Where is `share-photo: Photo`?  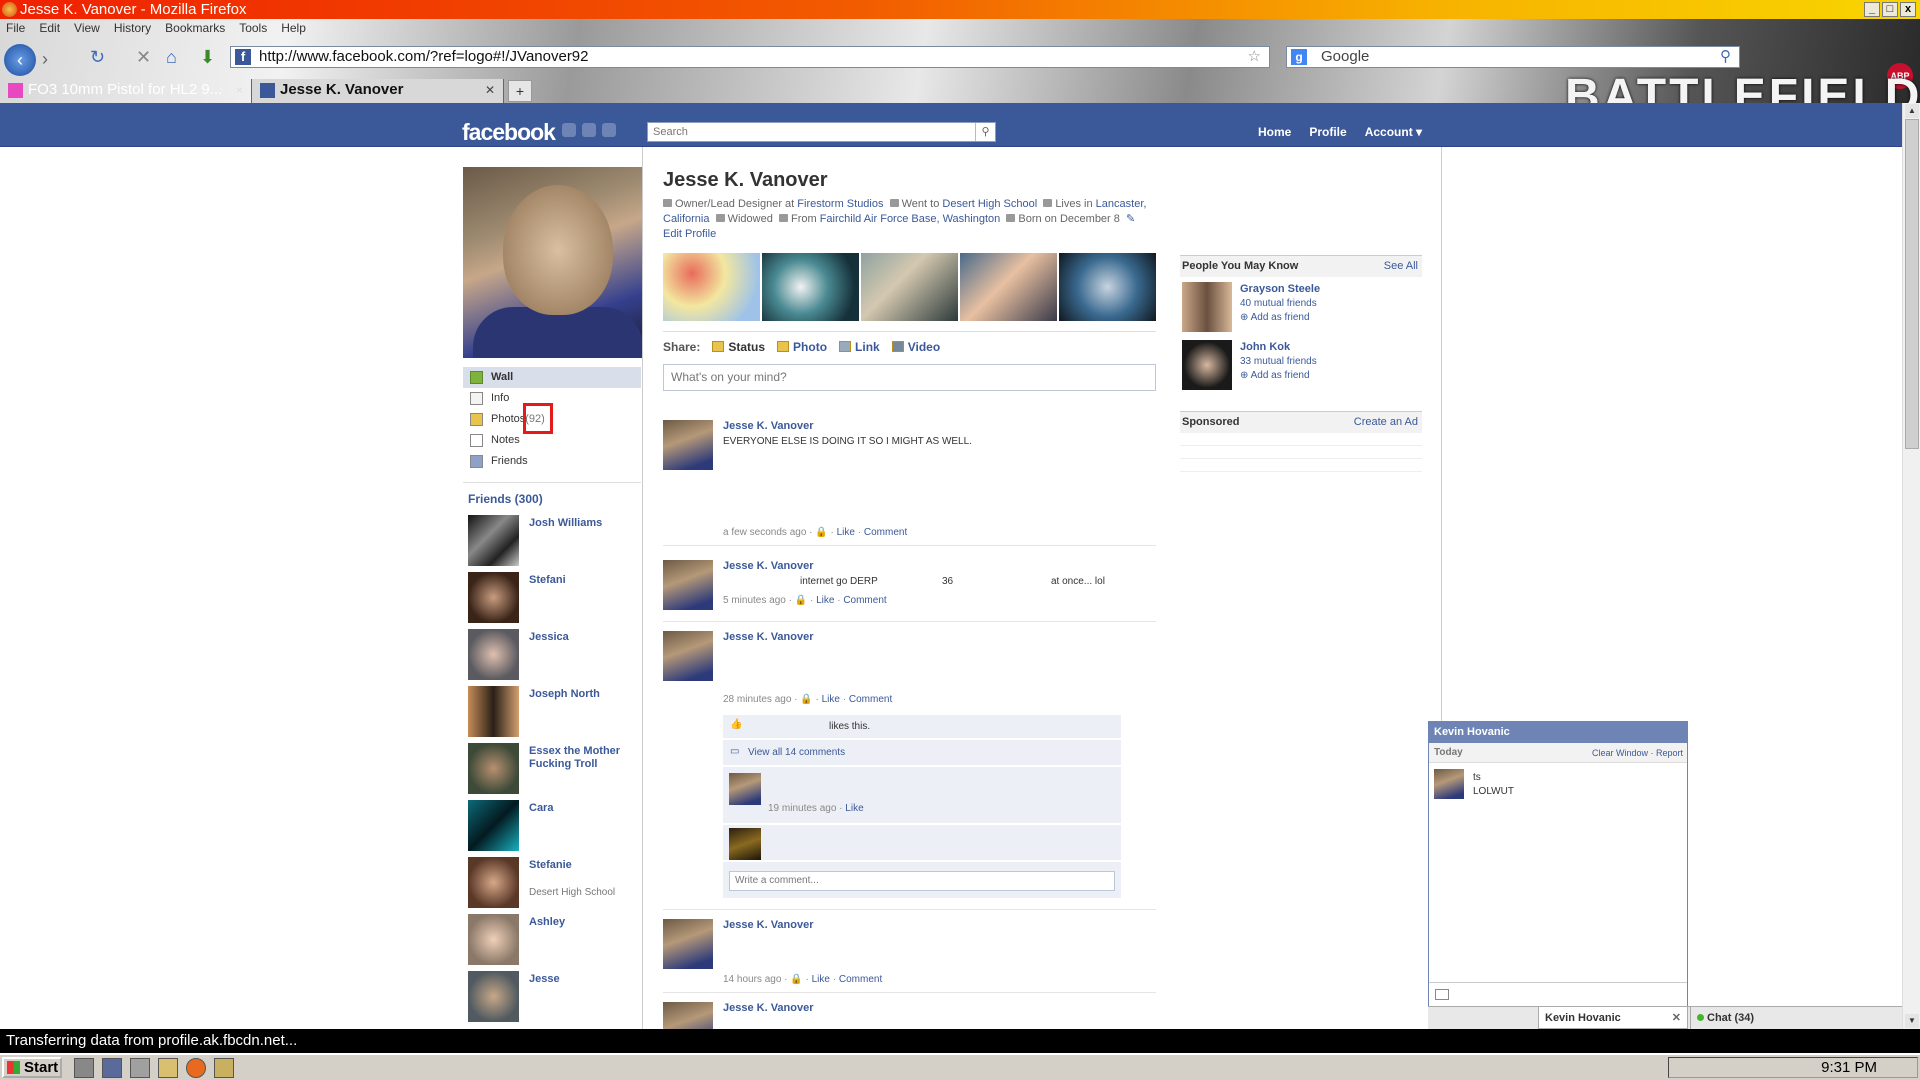
share-photo: Photo is located at coordinates (802, 347).